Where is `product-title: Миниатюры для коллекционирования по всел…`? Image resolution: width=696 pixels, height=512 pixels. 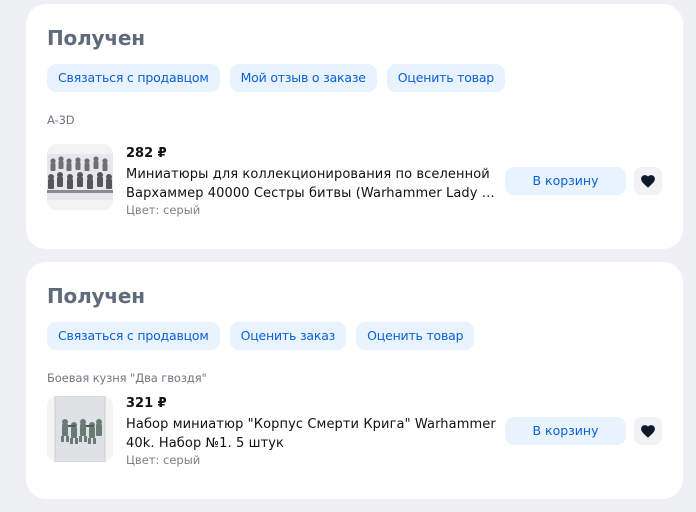
product-title: Миниатюры для коллекционирования по всел… is located at coordinates (312, 184).